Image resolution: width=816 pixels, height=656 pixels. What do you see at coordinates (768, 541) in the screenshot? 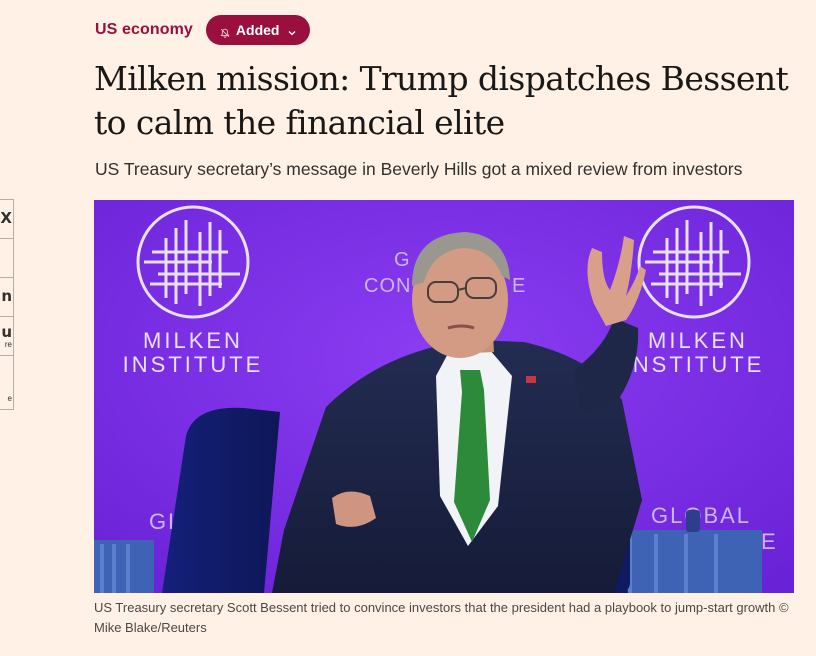
I see `backdrop-right-bottom-fragment: E` at bounding box center [768, 541].